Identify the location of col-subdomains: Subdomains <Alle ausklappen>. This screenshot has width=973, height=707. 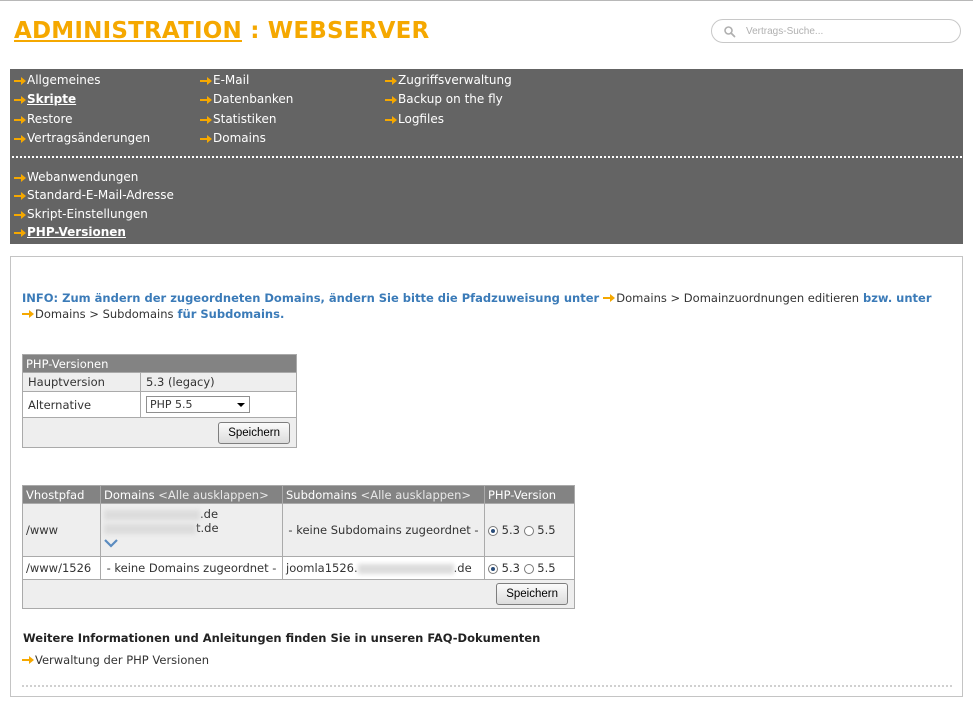
(383, 494).